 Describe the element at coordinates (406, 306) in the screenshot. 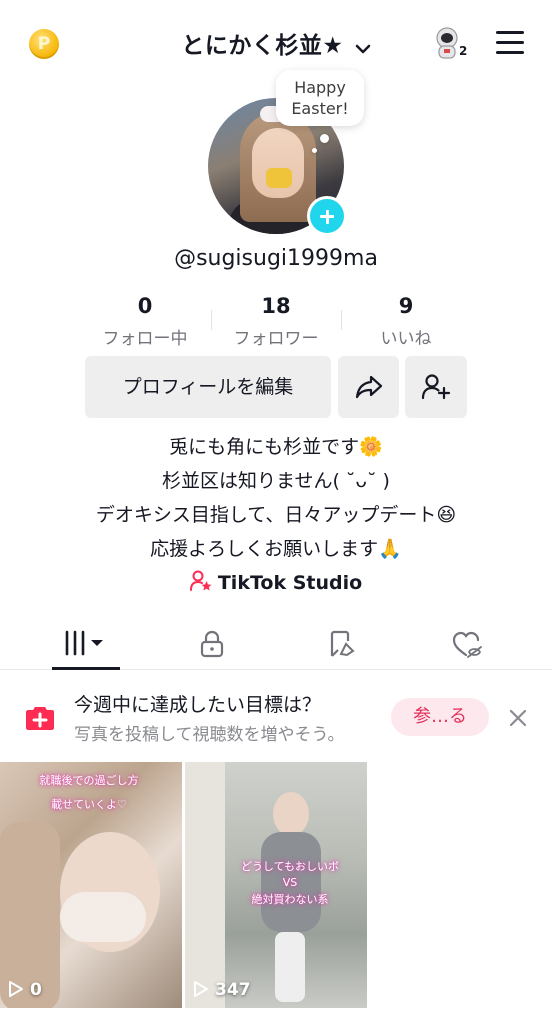

I see `likes-count: 9` at that location.